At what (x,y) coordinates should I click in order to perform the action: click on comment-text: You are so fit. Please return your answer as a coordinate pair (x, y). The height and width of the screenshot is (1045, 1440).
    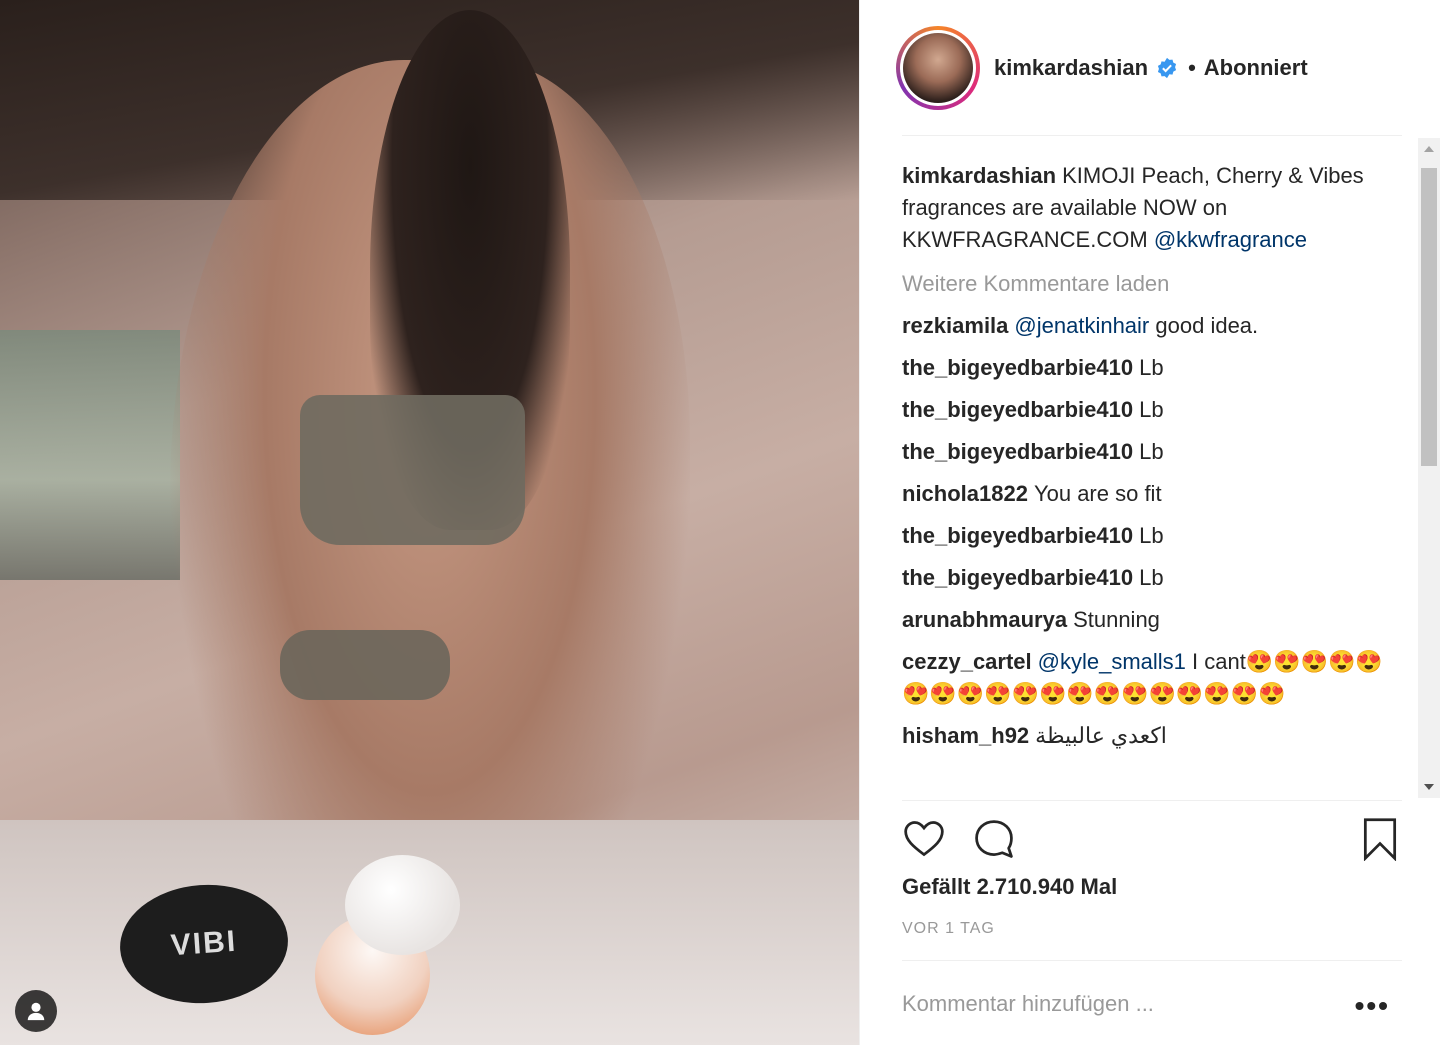
    Looking at the image, I should click on (1097, 493).